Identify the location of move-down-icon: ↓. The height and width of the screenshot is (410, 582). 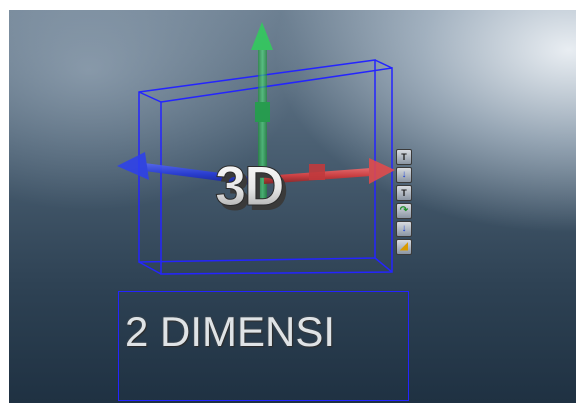
(404, 228).